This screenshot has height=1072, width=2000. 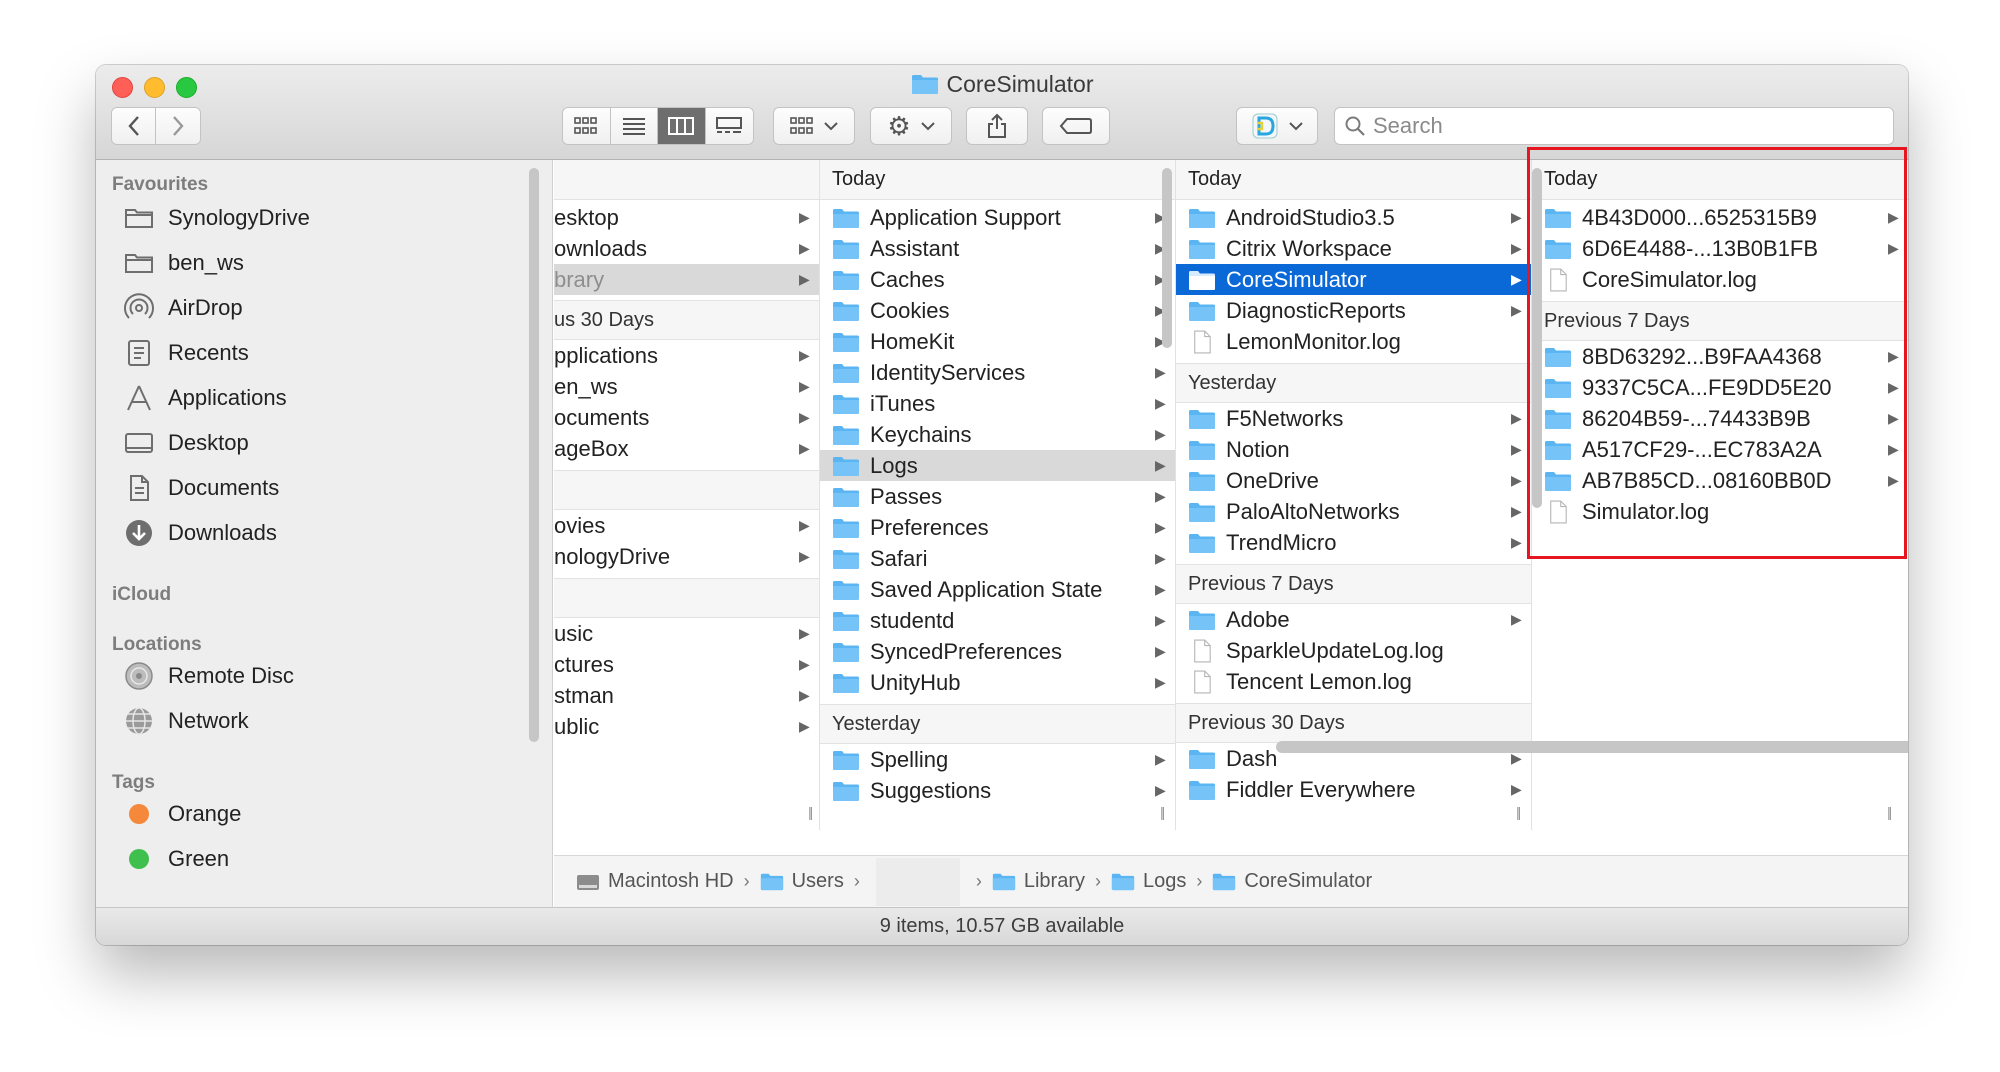 I want to click on list-item: ownloads ▶, so click(x=686, y=248).